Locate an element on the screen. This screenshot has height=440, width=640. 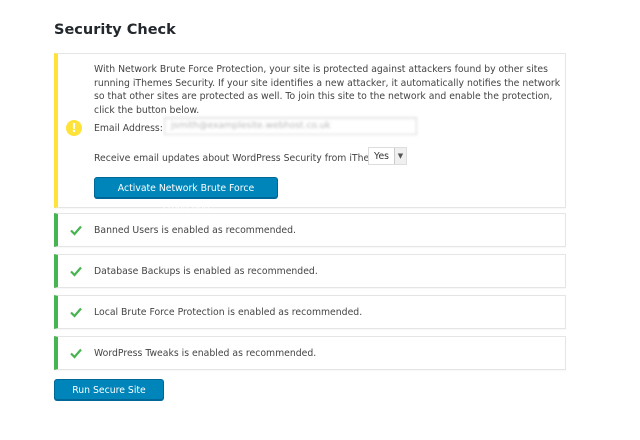
email-field is located at coordinates (290, 126).